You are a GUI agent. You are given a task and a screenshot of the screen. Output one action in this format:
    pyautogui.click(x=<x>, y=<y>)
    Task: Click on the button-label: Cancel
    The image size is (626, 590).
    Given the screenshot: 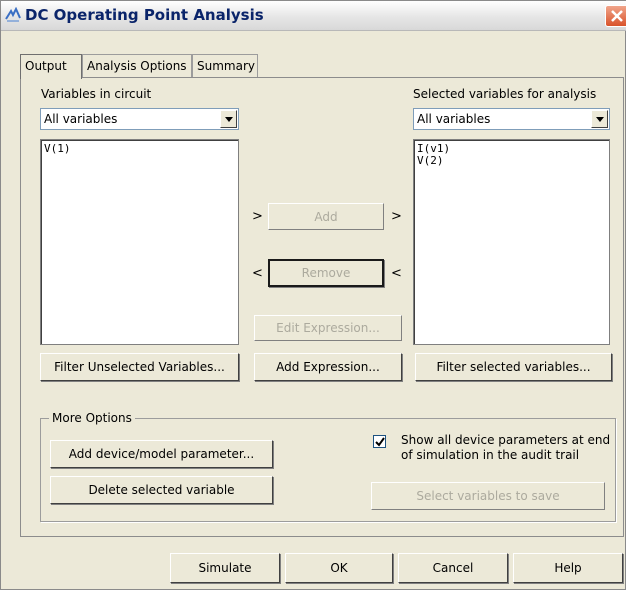 What is the action you would take?
    pyautogui.click(x=453, y=568)
    